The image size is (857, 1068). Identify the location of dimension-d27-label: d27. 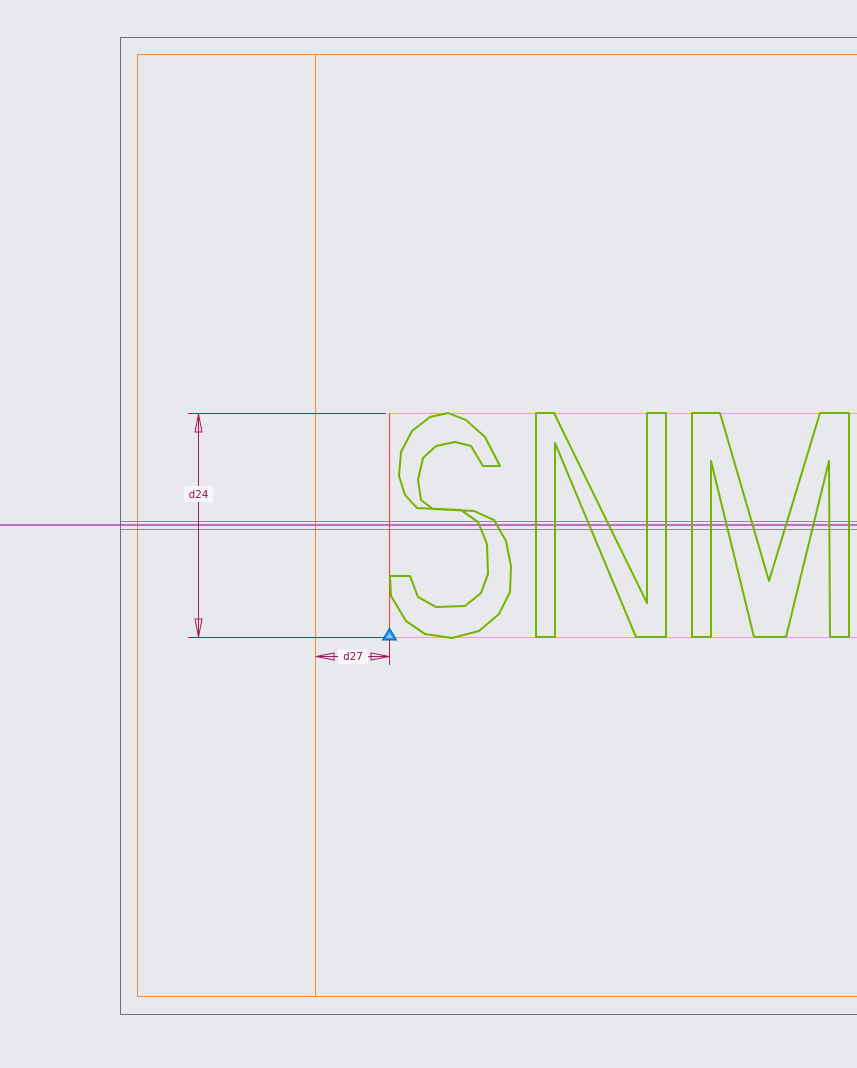
(353, 656).